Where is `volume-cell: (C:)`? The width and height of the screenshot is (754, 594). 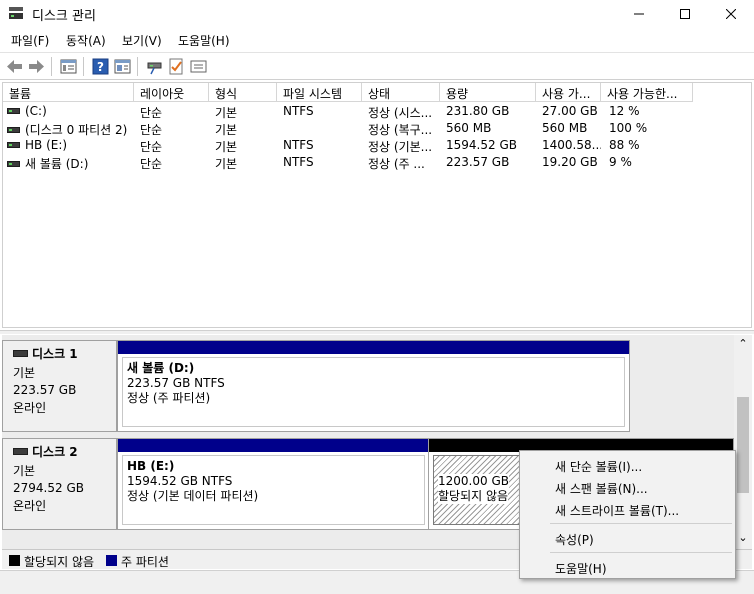 volume-cell: (C:) is located at coordinates (70, 111).